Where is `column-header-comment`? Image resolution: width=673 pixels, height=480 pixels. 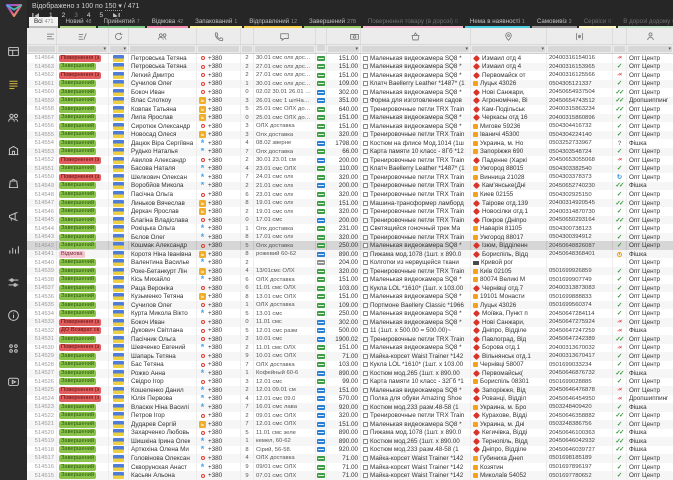
column-header-comment is located at coordinates (285, 36).